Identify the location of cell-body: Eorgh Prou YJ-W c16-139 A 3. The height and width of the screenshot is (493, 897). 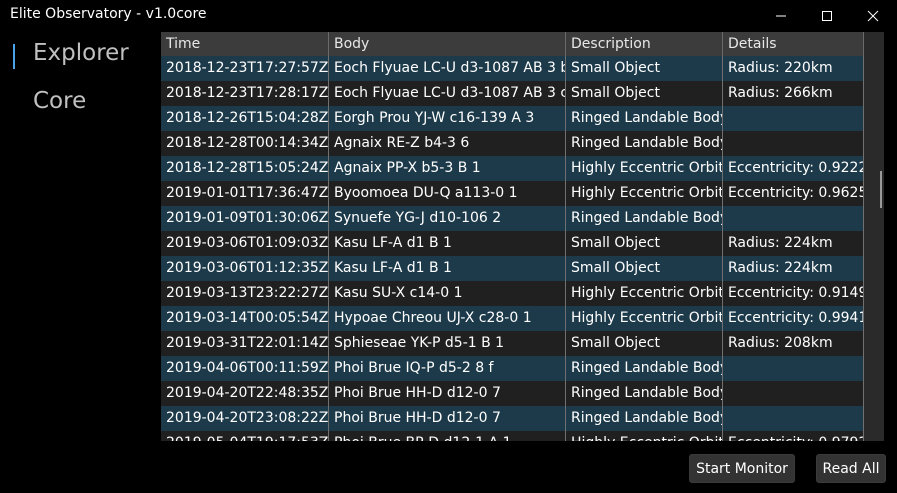
(447, 118).